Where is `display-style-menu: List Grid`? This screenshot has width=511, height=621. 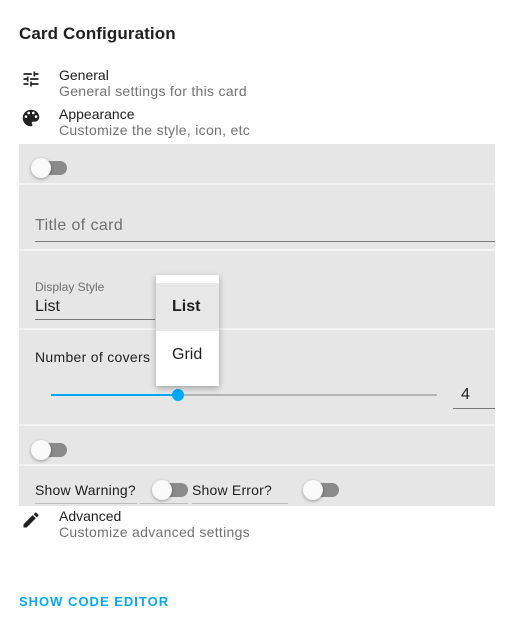 display-style-menu: List Grid is located at coordinates (187, 330).